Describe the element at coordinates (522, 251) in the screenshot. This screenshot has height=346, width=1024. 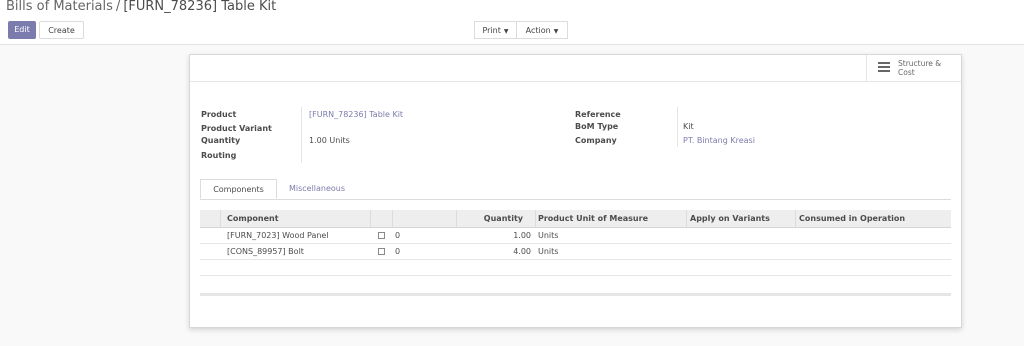
I see `component-quantity: 4.00` at that location.